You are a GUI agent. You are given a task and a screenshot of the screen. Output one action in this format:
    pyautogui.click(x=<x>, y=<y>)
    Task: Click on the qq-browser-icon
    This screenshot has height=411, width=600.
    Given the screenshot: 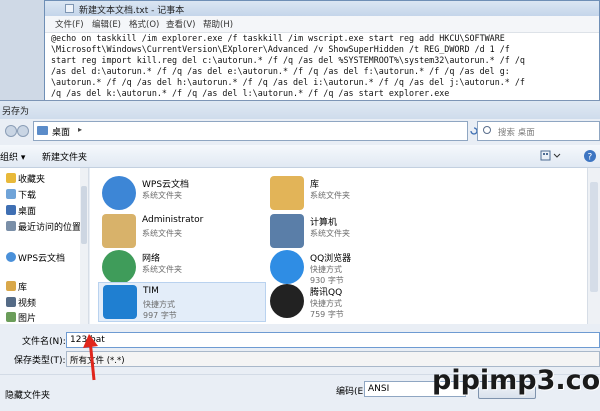 What is the action you would take?
    pyautogui.click(x=287, y=267)
    